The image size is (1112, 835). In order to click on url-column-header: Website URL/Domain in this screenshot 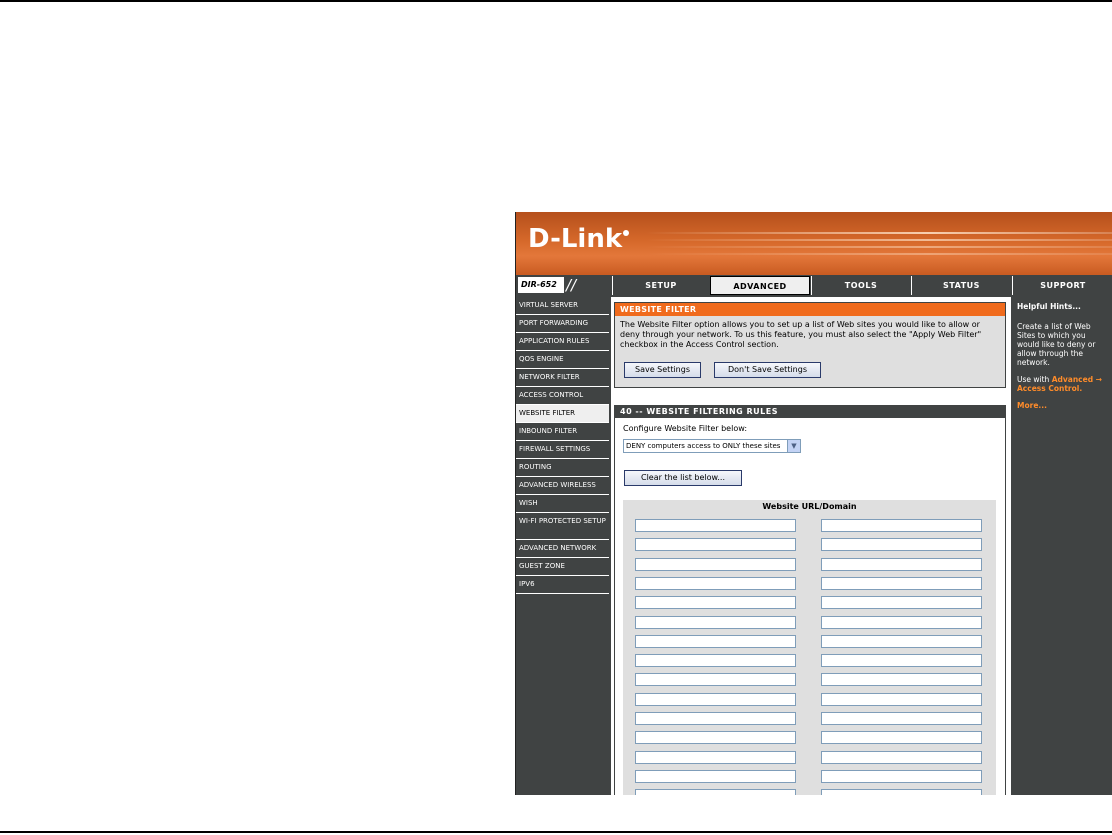, I will do `click(809, 506)`.